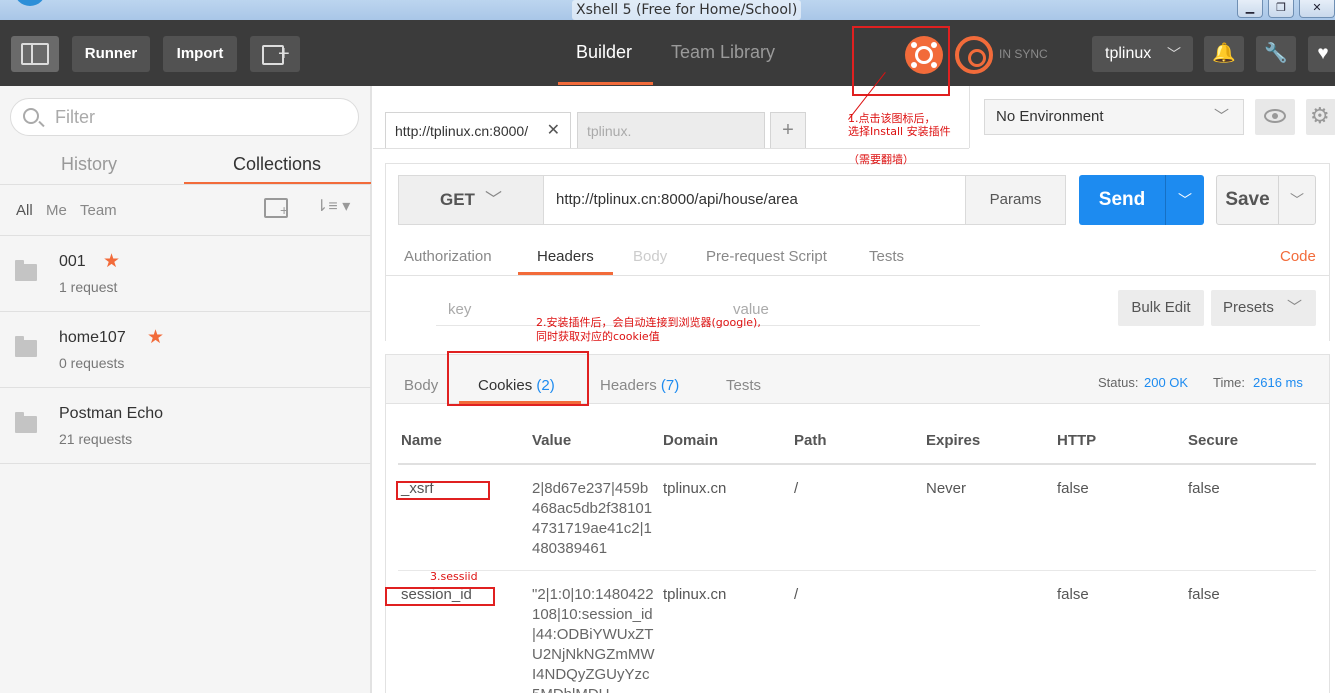 This screenshot has height=693, width=1335. I want to click on send-options-button: ﹀, so click(1184, 200).